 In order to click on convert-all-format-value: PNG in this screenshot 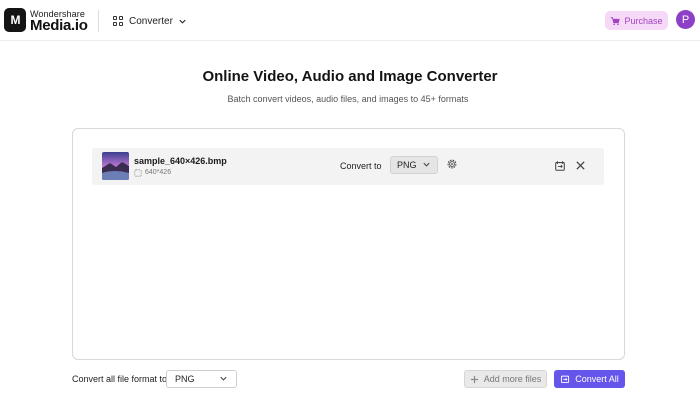, I will do `click(185, 379)`.